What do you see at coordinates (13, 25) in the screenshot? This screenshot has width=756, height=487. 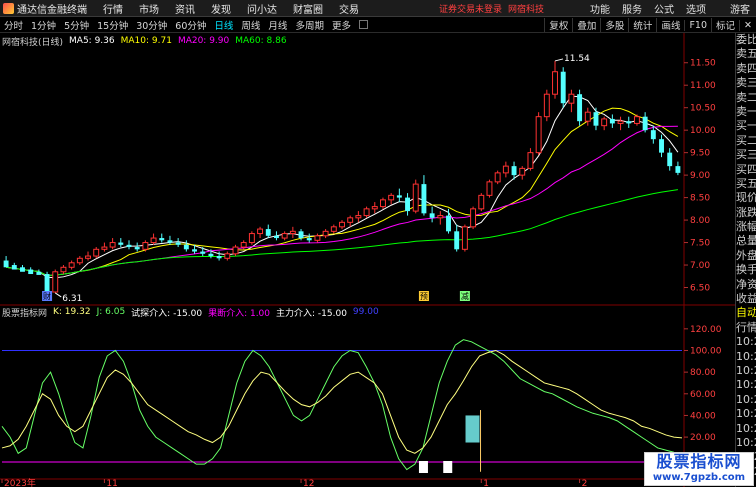 I see `period-intraday: 分时` at bounding box center [13, 25].